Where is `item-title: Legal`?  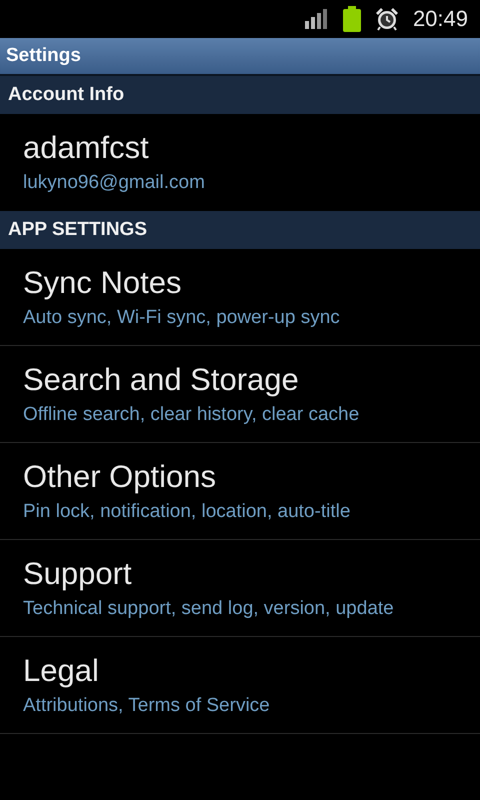 item-title: Legal is located at coordinates (61, 671).